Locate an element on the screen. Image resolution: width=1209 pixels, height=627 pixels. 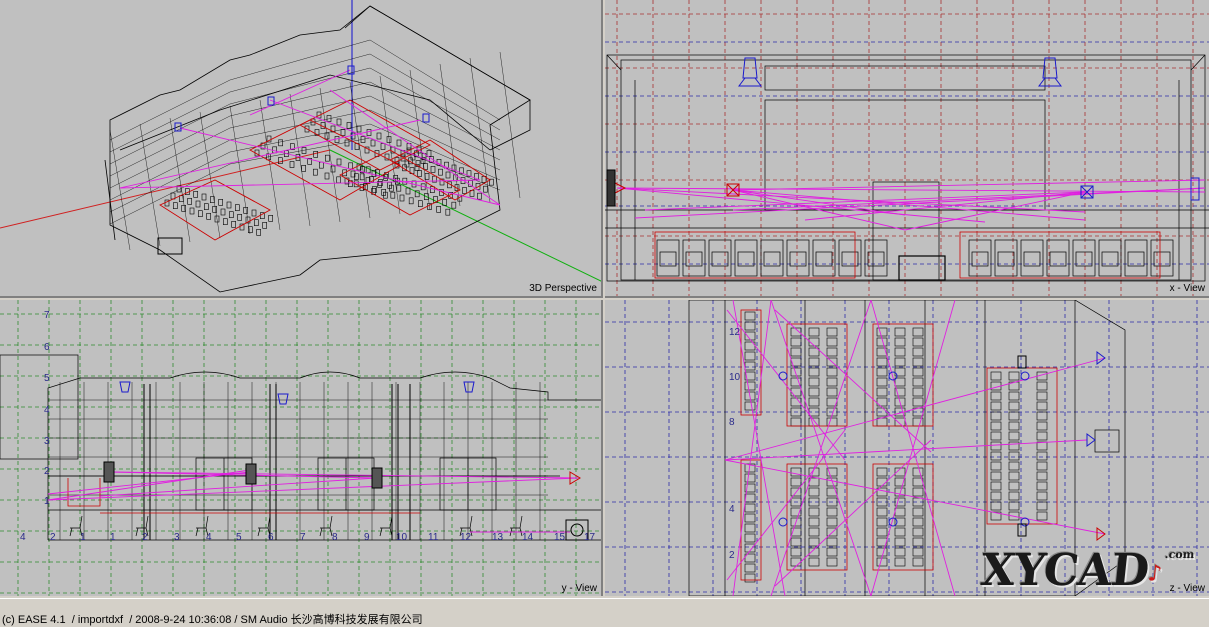
status-company: / SM Audio 长沙高博科技发展有限公司 is located at coordinates (328, 620).